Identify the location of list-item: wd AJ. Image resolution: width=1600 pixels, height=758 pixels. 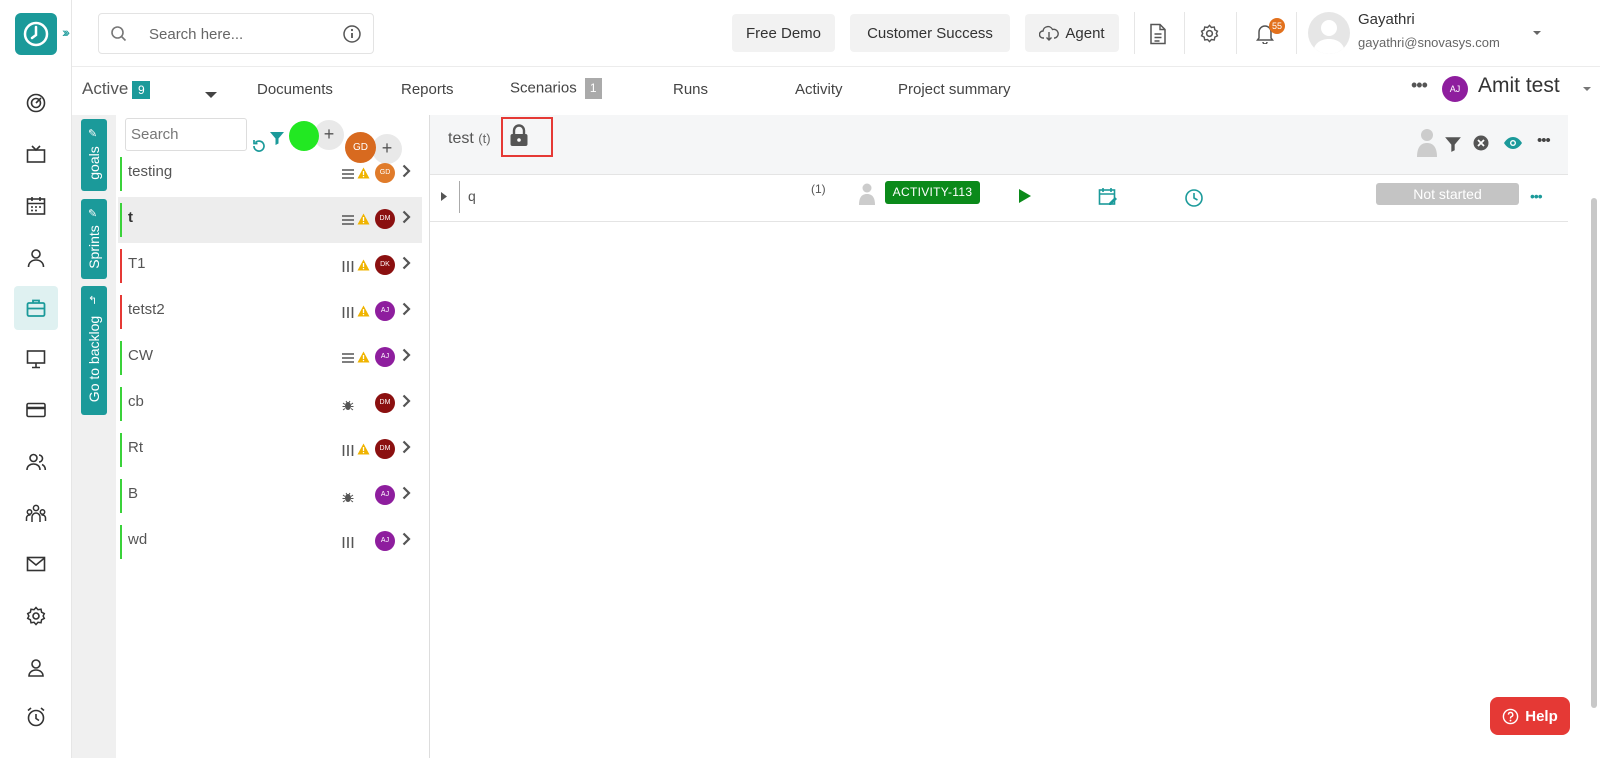
(270, 542).